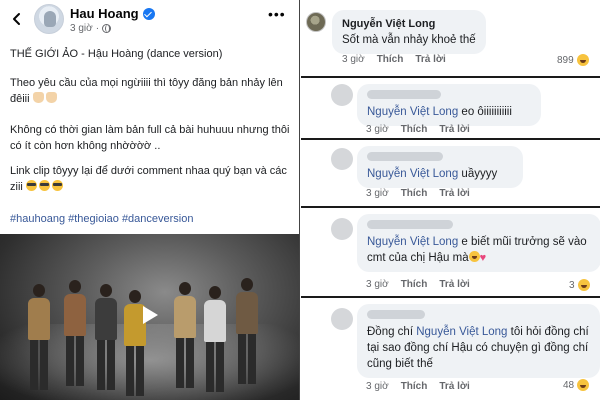 Image resolution: width=600 pixels, height=400 pixels. I want to click on comment-text: eo ôiiiiiiiiiii, so click(485, 112).